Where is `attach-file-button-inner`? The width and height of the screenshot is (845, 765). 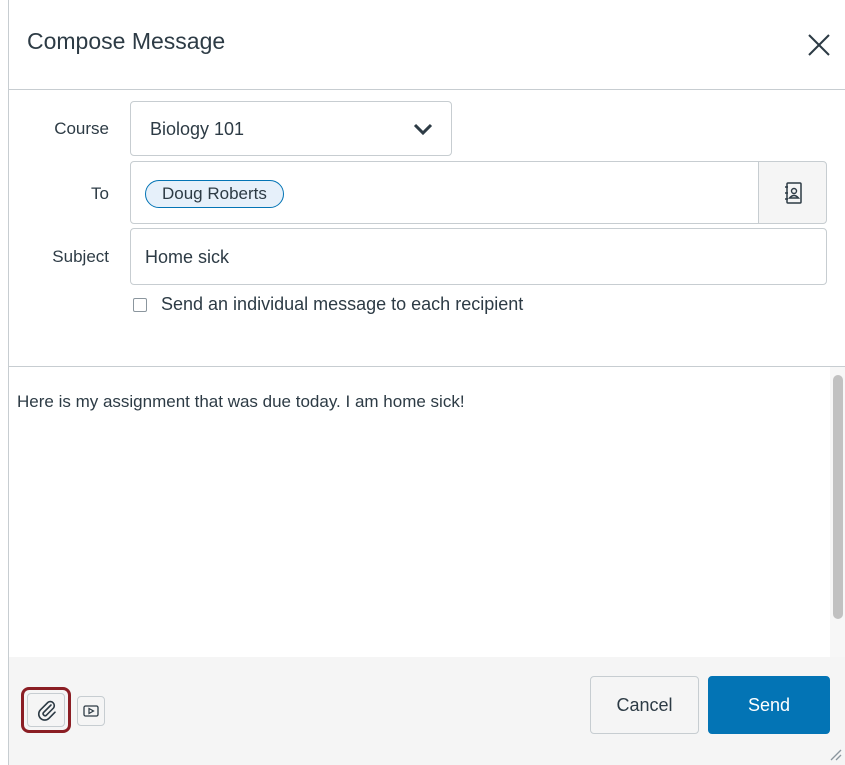
attach-file-button-inner is located at coordinates (46, 710).